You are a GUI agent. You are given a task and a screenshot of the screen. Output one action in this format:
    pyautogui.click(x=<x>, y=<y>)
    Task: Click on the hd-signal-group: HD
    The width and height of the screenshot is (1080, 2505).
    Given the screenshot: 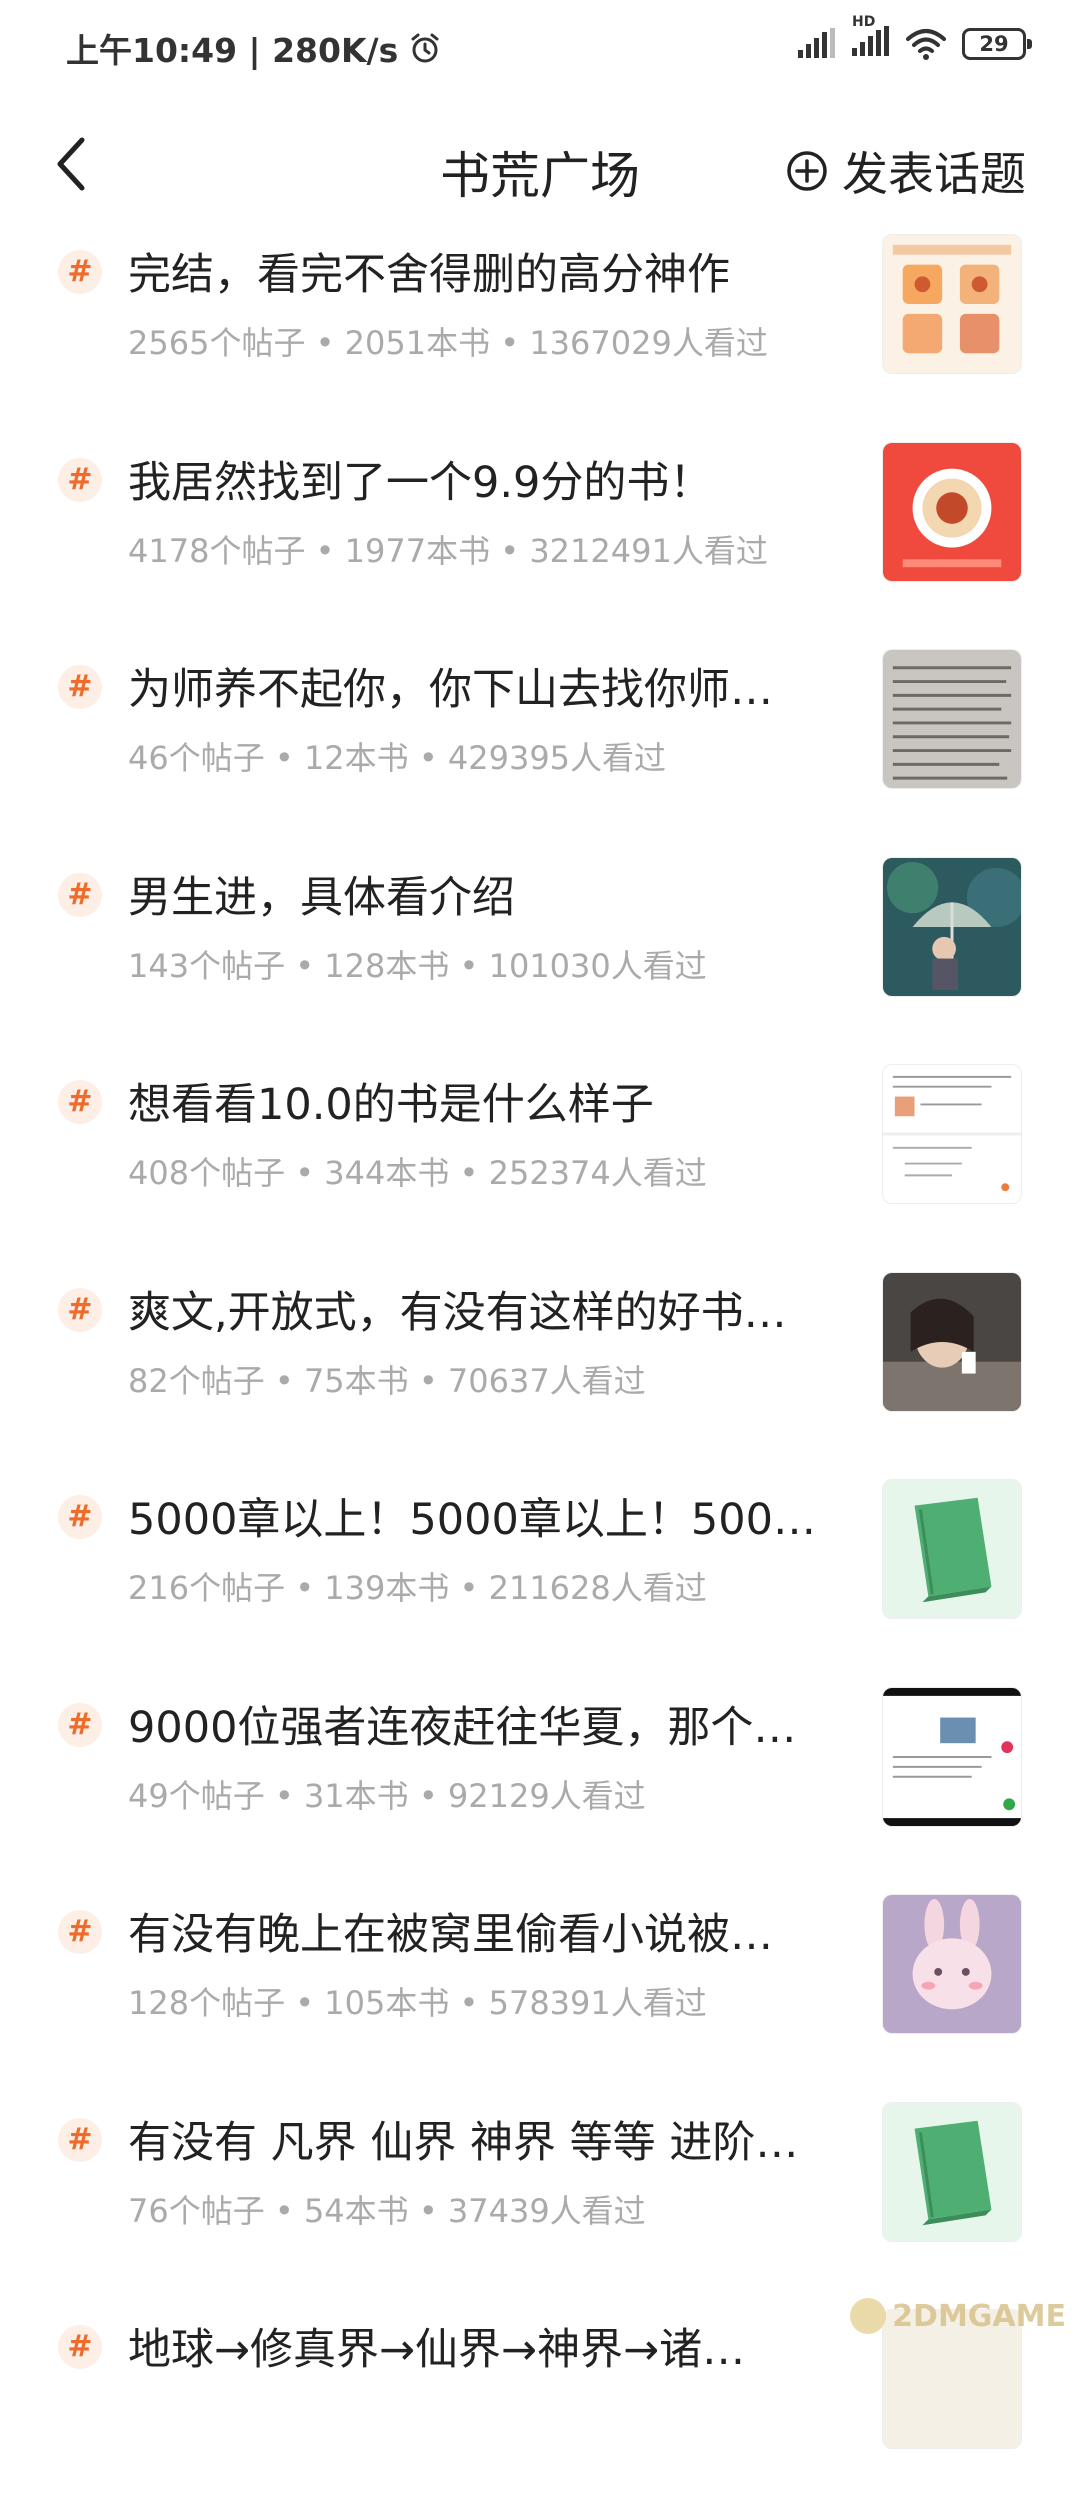 What is the action you would take?
    pyautogui.click(x=870, y=38)
    